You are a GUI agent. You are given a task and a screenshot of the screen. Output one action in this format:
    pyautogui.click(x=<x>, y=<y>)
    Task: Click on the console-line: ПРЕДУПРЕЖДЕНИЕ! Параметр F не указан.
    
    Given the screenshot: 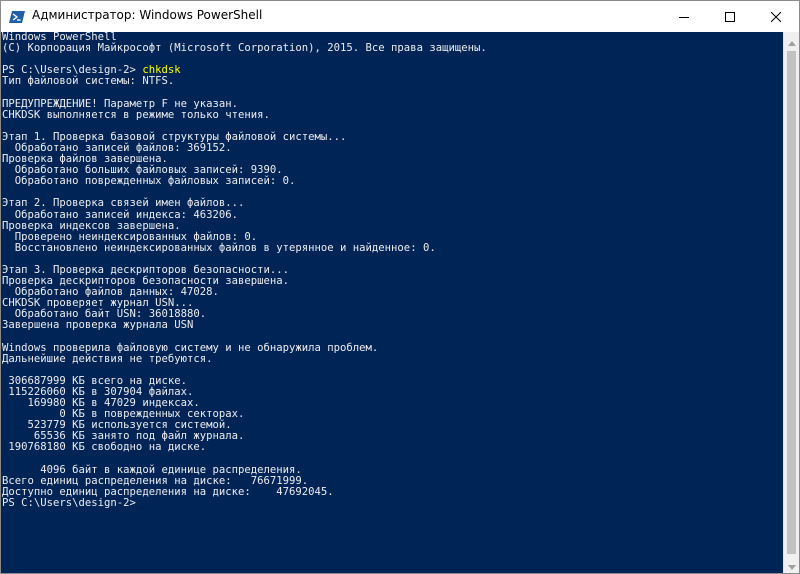 What is the action you would take?
    pyautogui.click(x=120, y=103)
    